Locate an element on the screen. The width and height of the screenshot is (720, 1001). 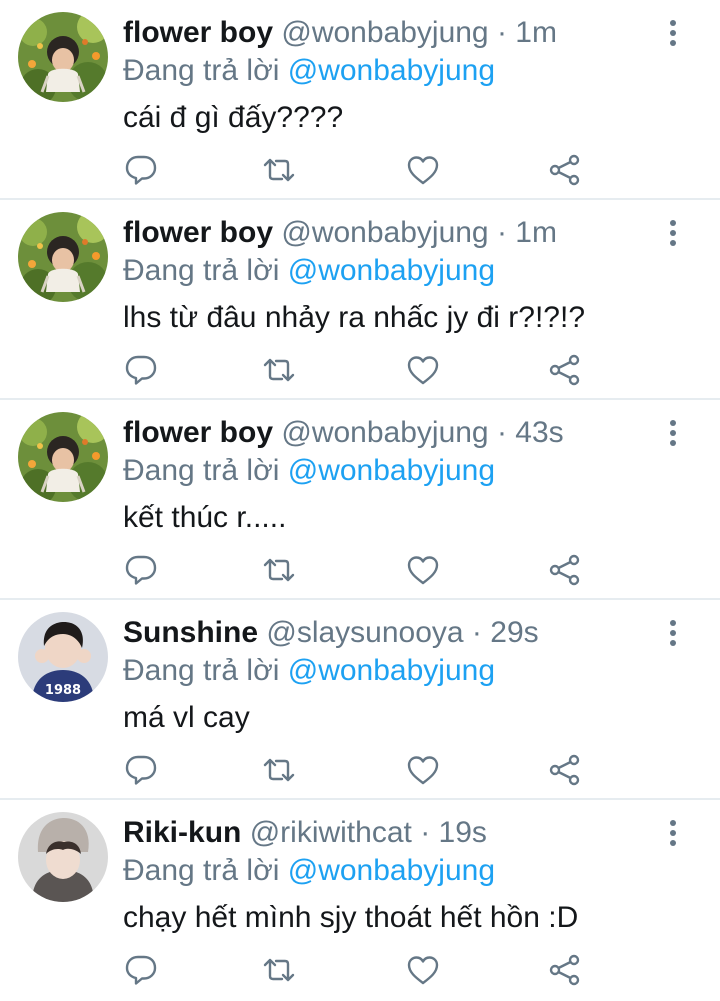
tweet-header: Sunshine @slaysunooya · 29s is located at coordinates (331, 633).